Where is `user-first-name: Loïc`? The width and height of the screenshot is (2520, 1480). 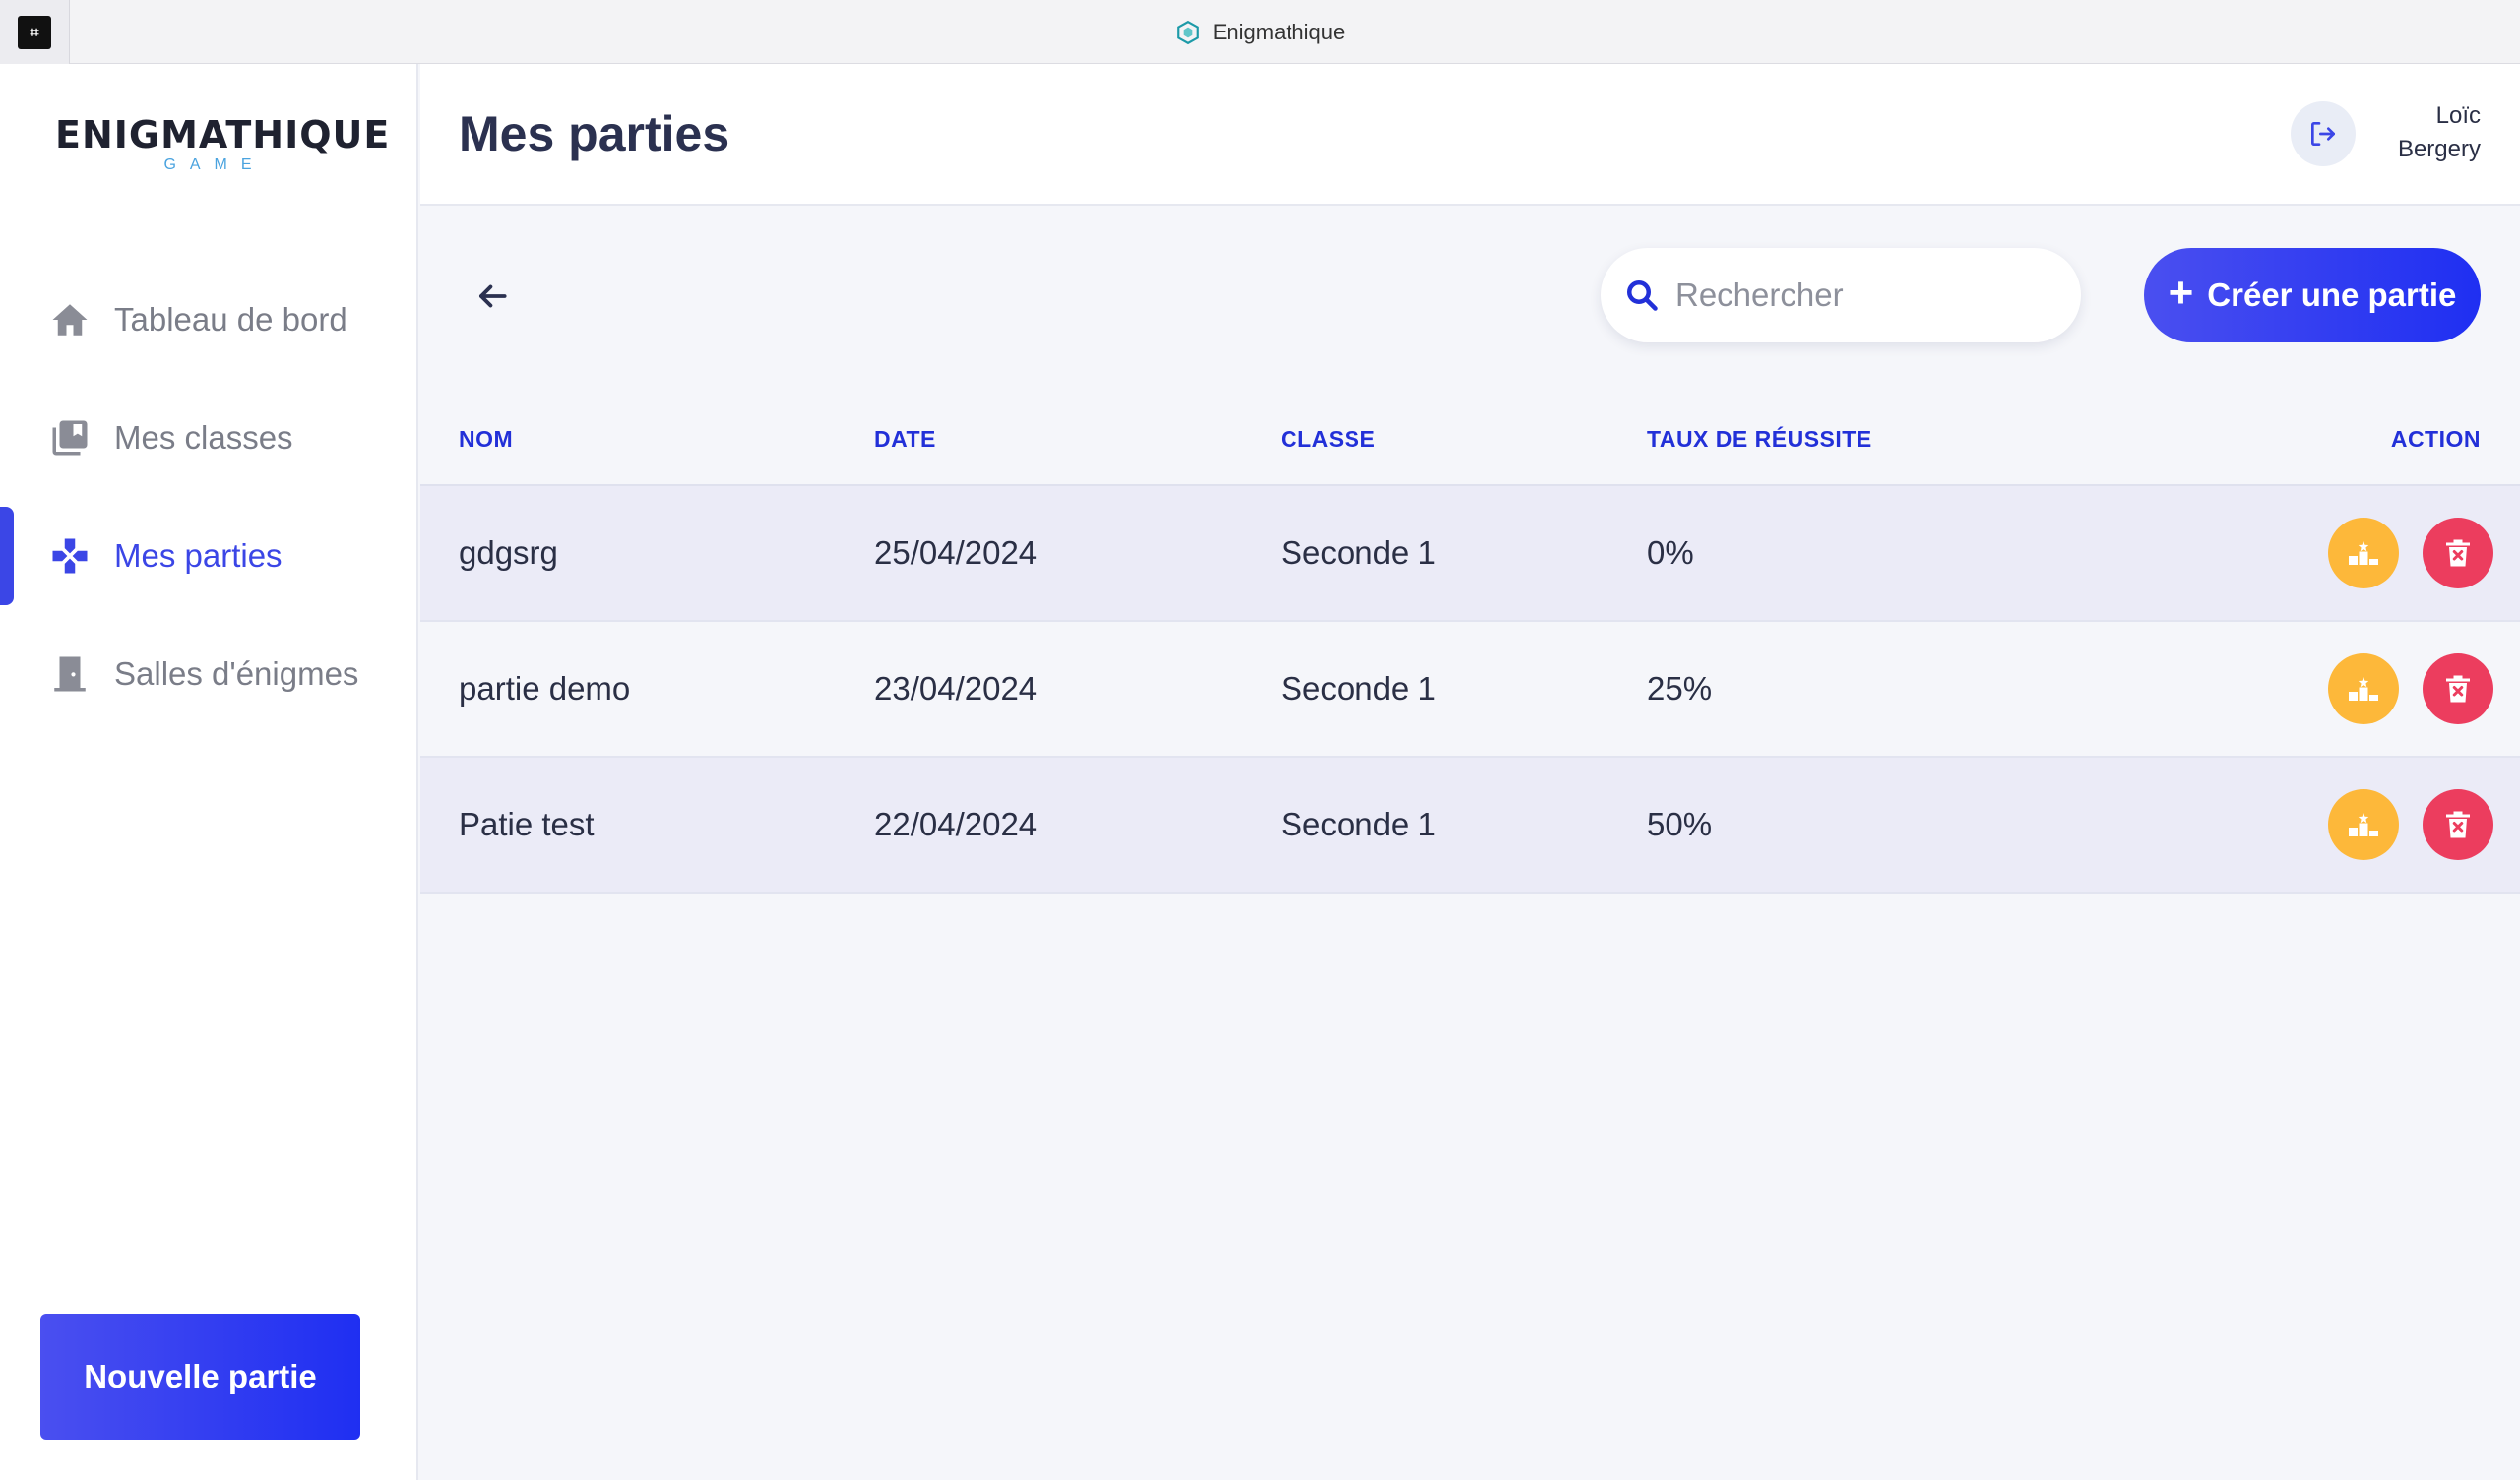
user-first-name: Loïc is located at coordinates (2458, 115).